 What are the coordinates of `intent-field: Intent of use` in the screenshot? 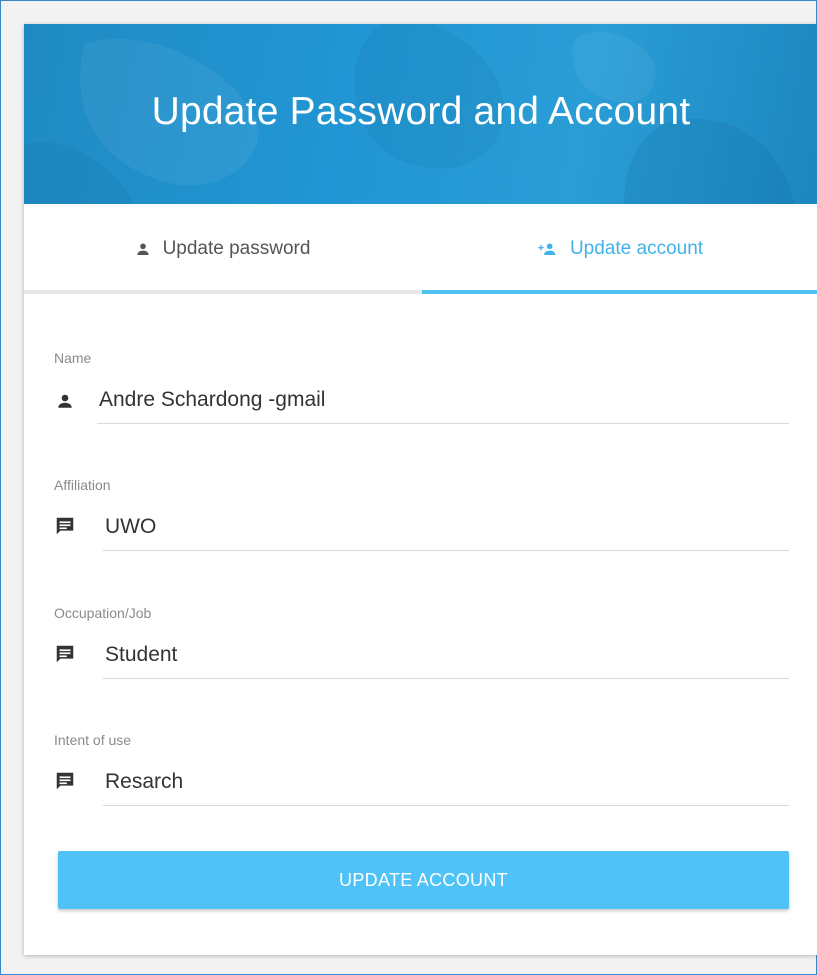 It's located at (421, 772).